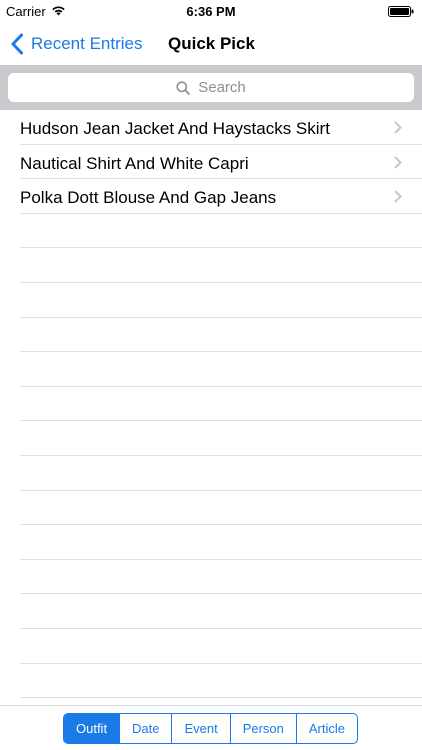 Image resolution: width=422 pixels, height=750 pixels. What do you see at coordinates (17, 44) in the screenshot?
I see `back-chevron-icon` at bounding box center [17, 44].